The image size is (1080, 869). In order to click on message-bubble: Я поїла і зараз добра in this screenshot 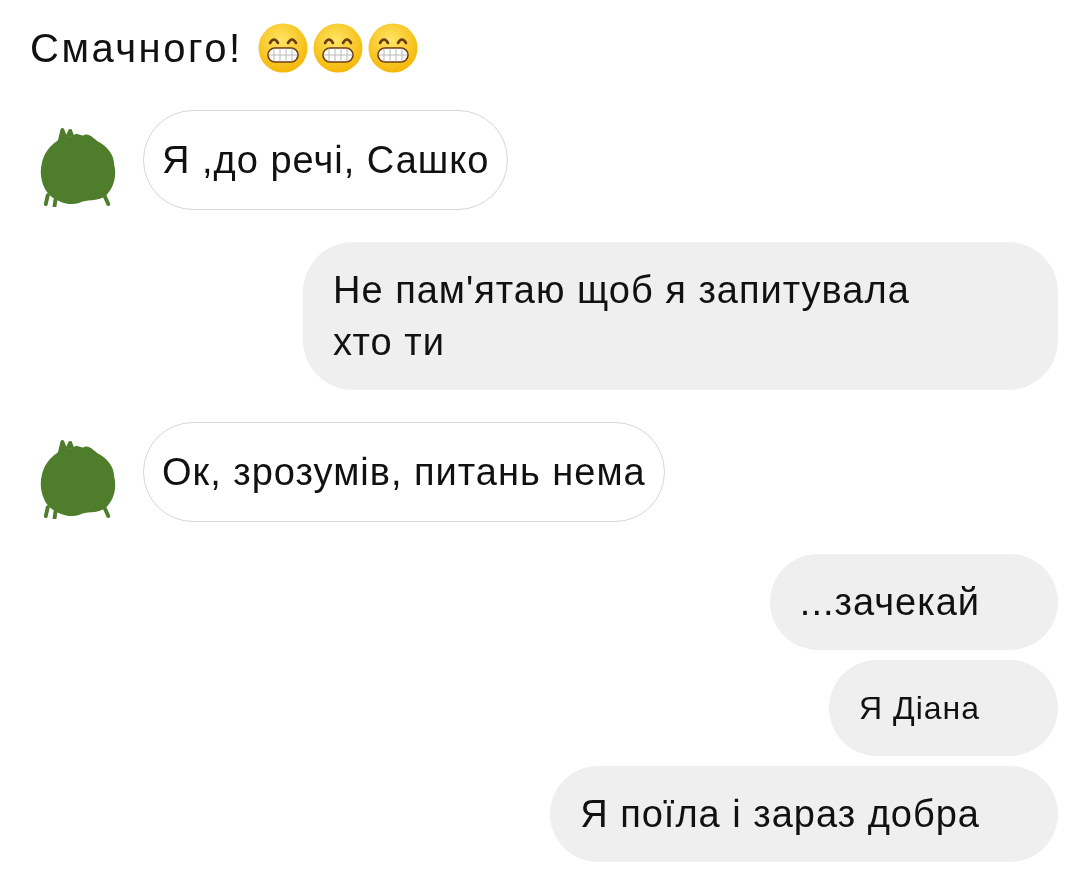, I will do `click(804, 814)`.